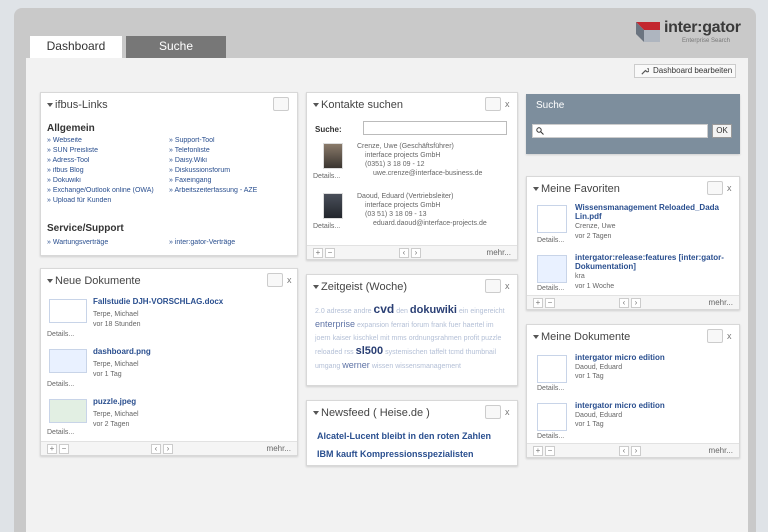 The image size is (768, 532). What do you see at coordinates (473, 326) in the screenshot?
I see `tag-word: haertel` at bounding box center [473, 326].